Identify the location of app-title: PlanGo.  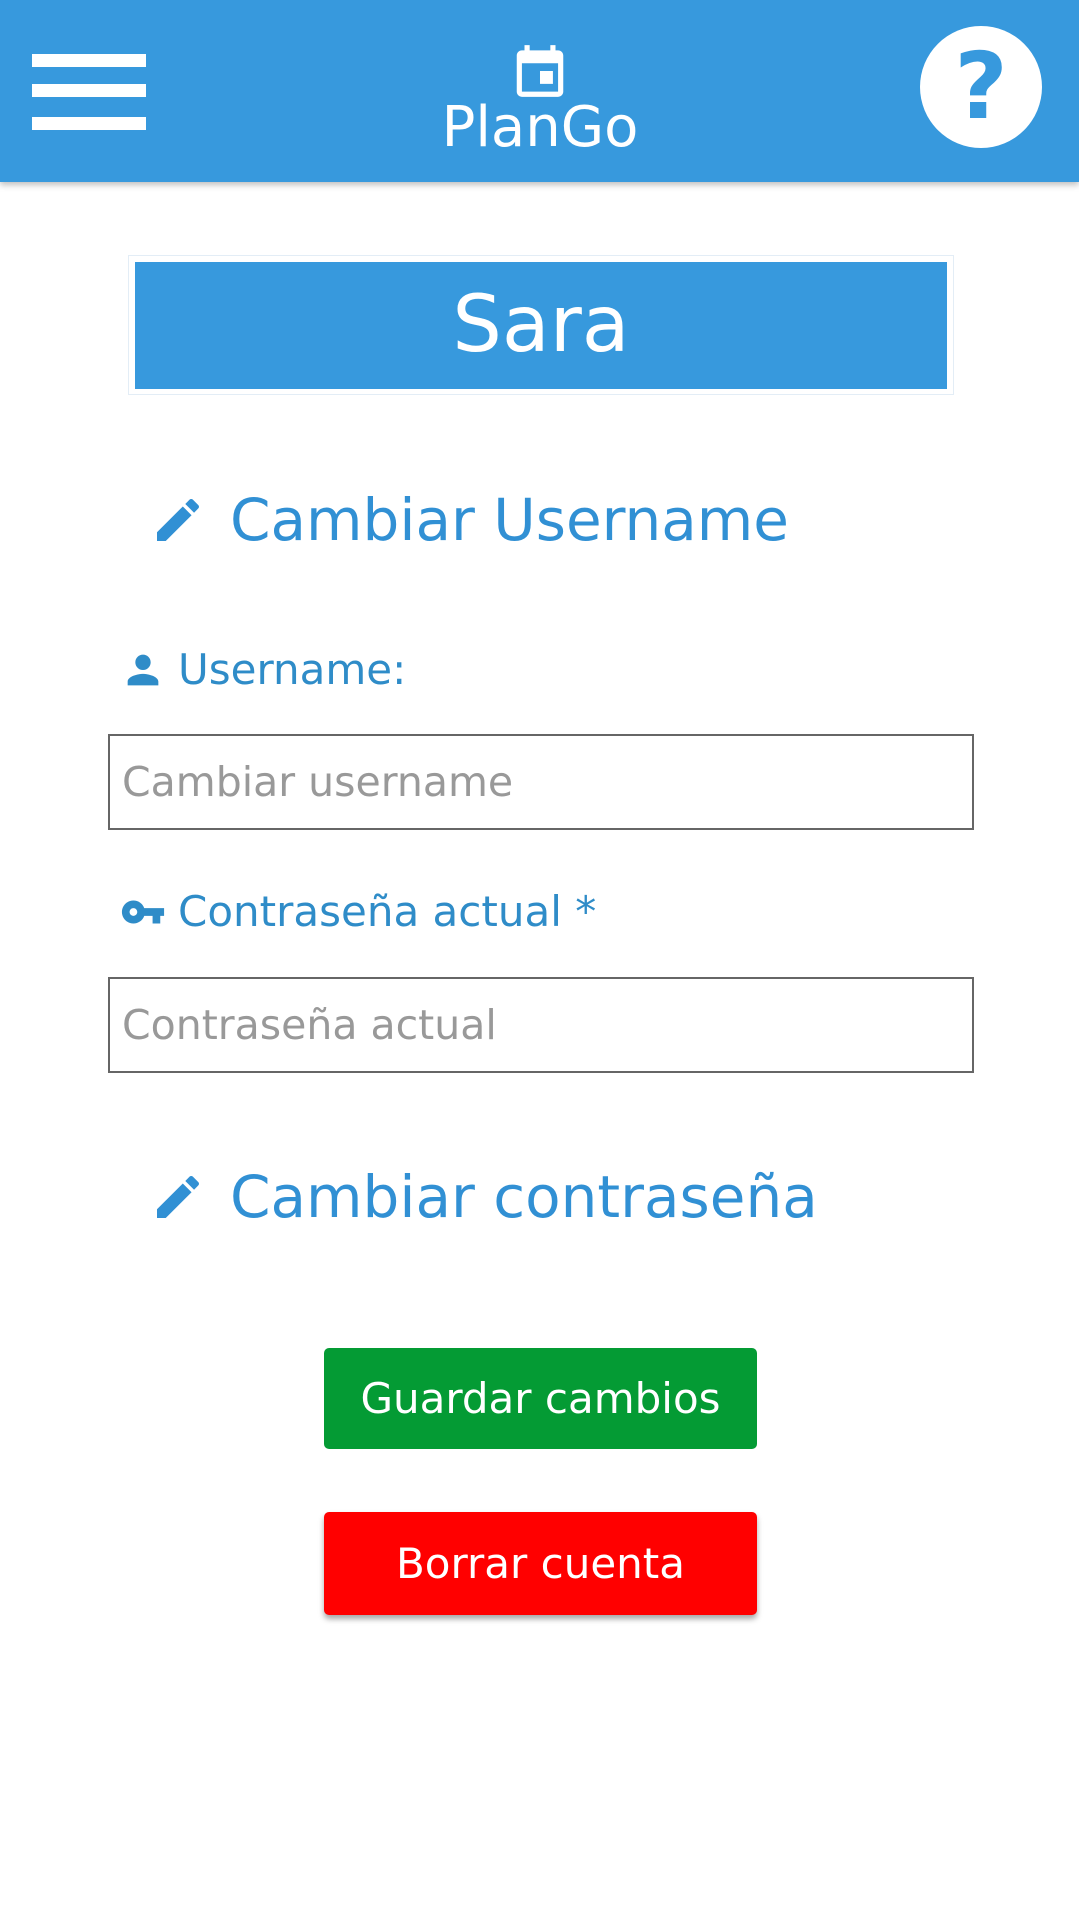
(540, 127).